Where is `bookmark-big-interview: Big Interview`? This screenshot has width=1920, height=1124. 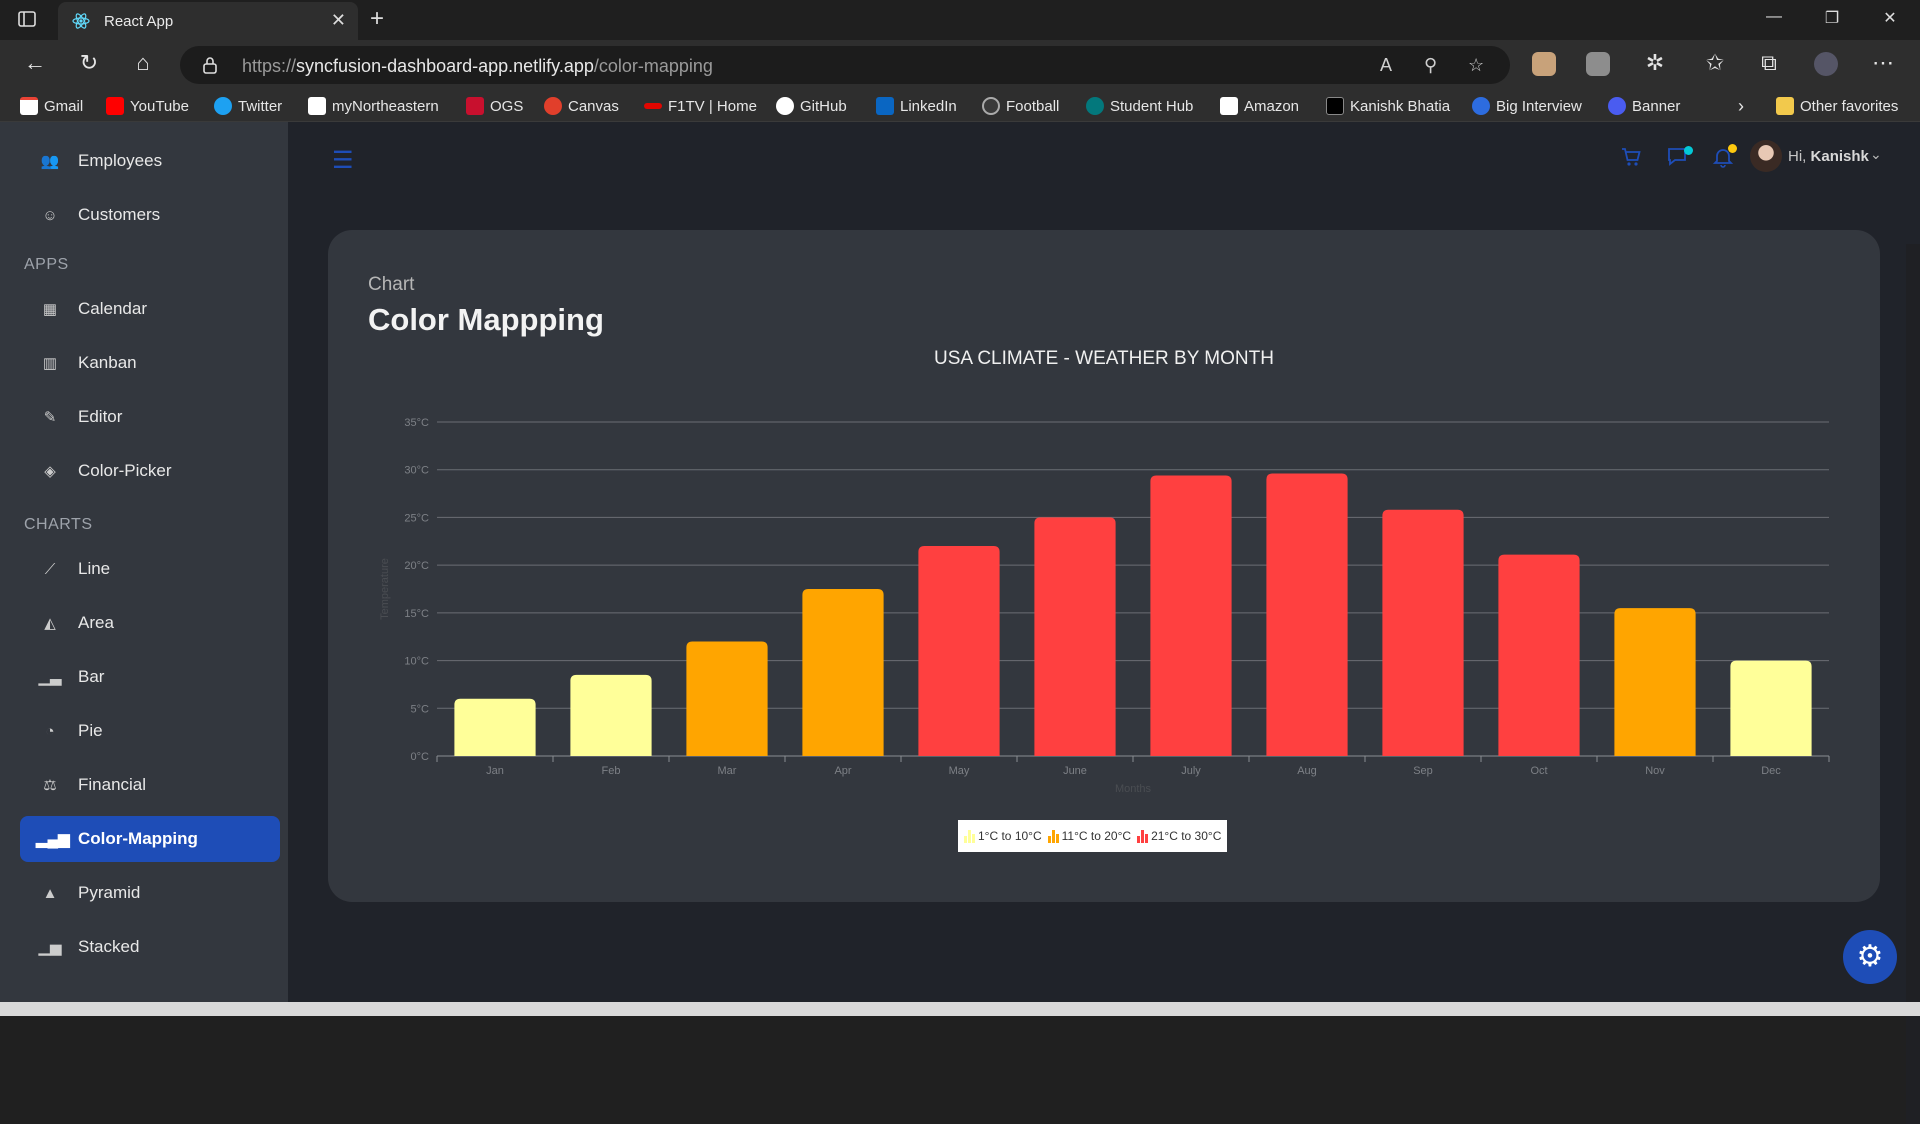 bookmark-big-interview: Big Interview is located at coordinates (1527, 106).